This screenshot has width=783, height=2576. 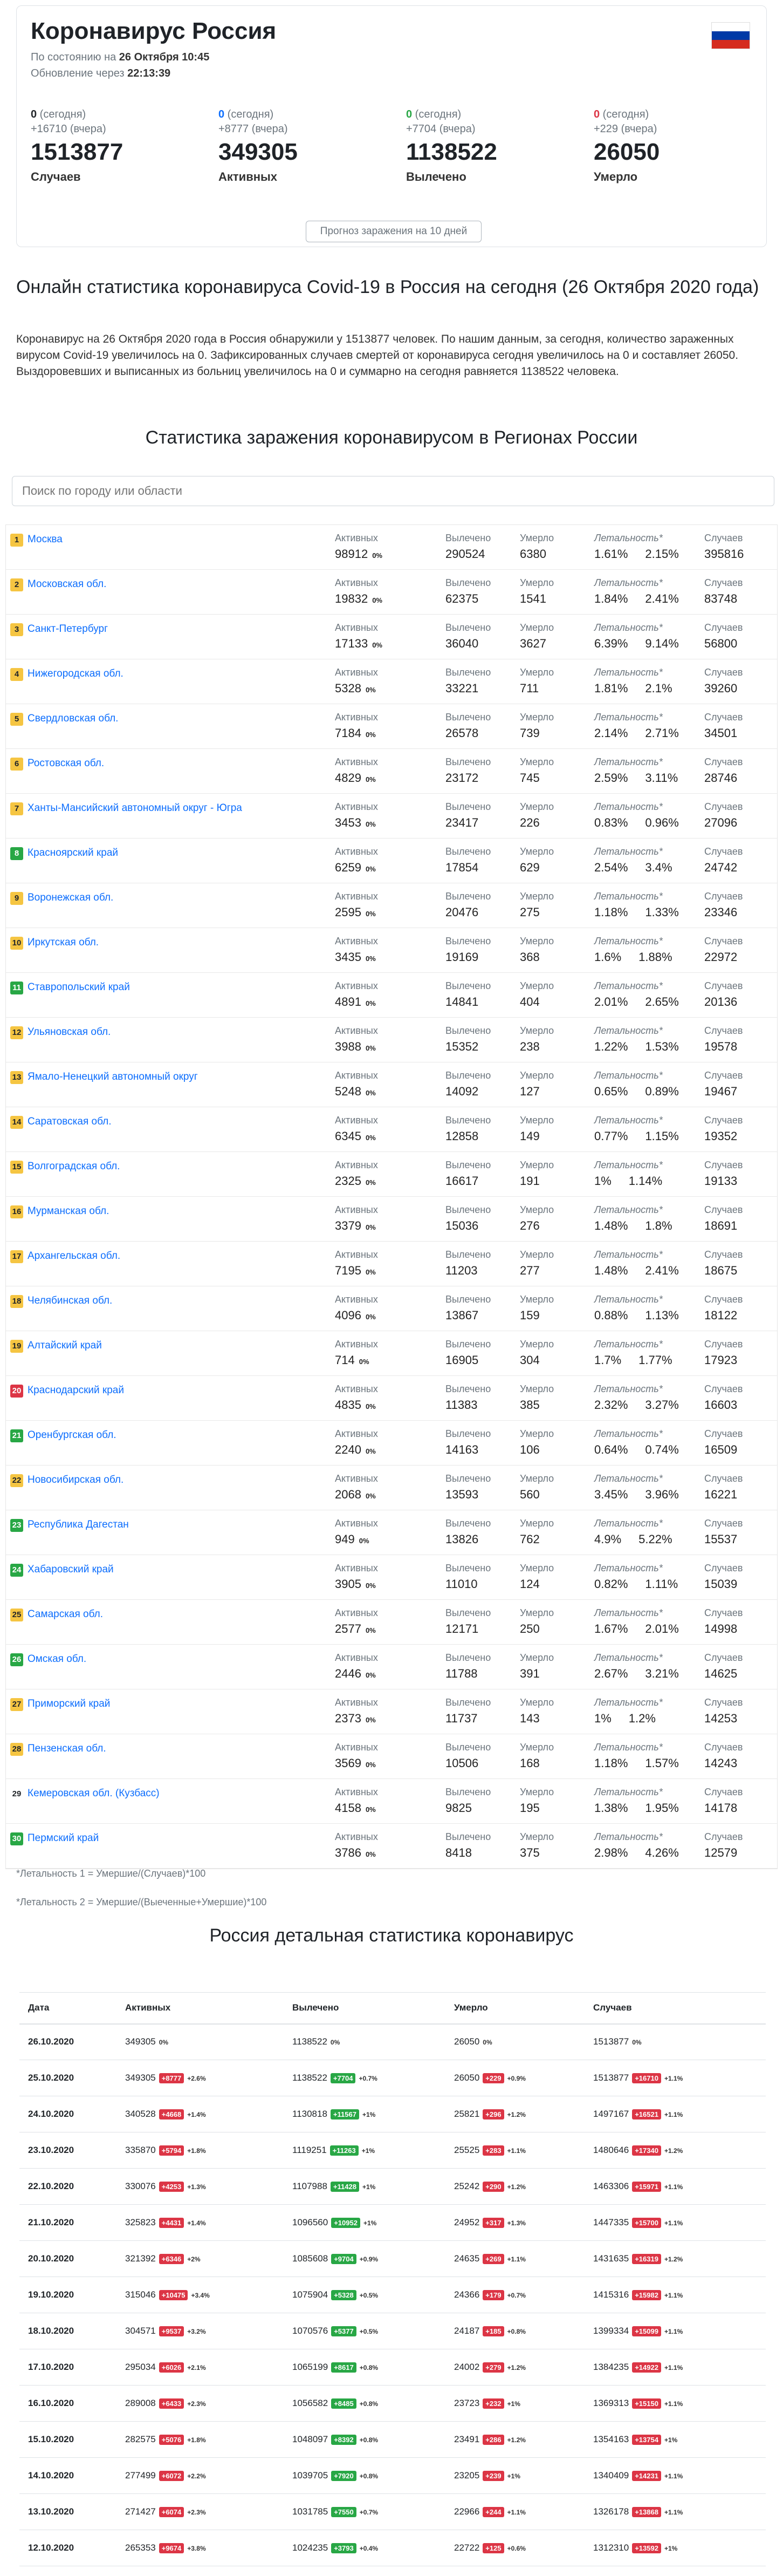 I want to click on delta-badge: +15700, so click(x=647, y=2223).